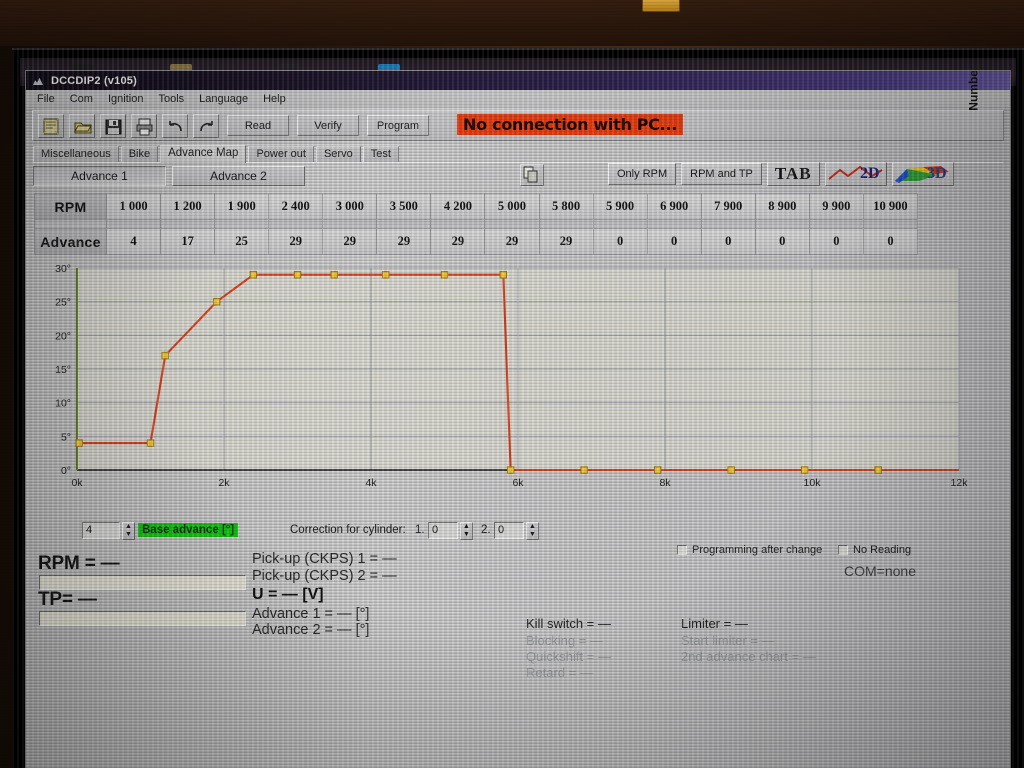  I want to click on rpm-cell: 10 900, so click(890, 206).